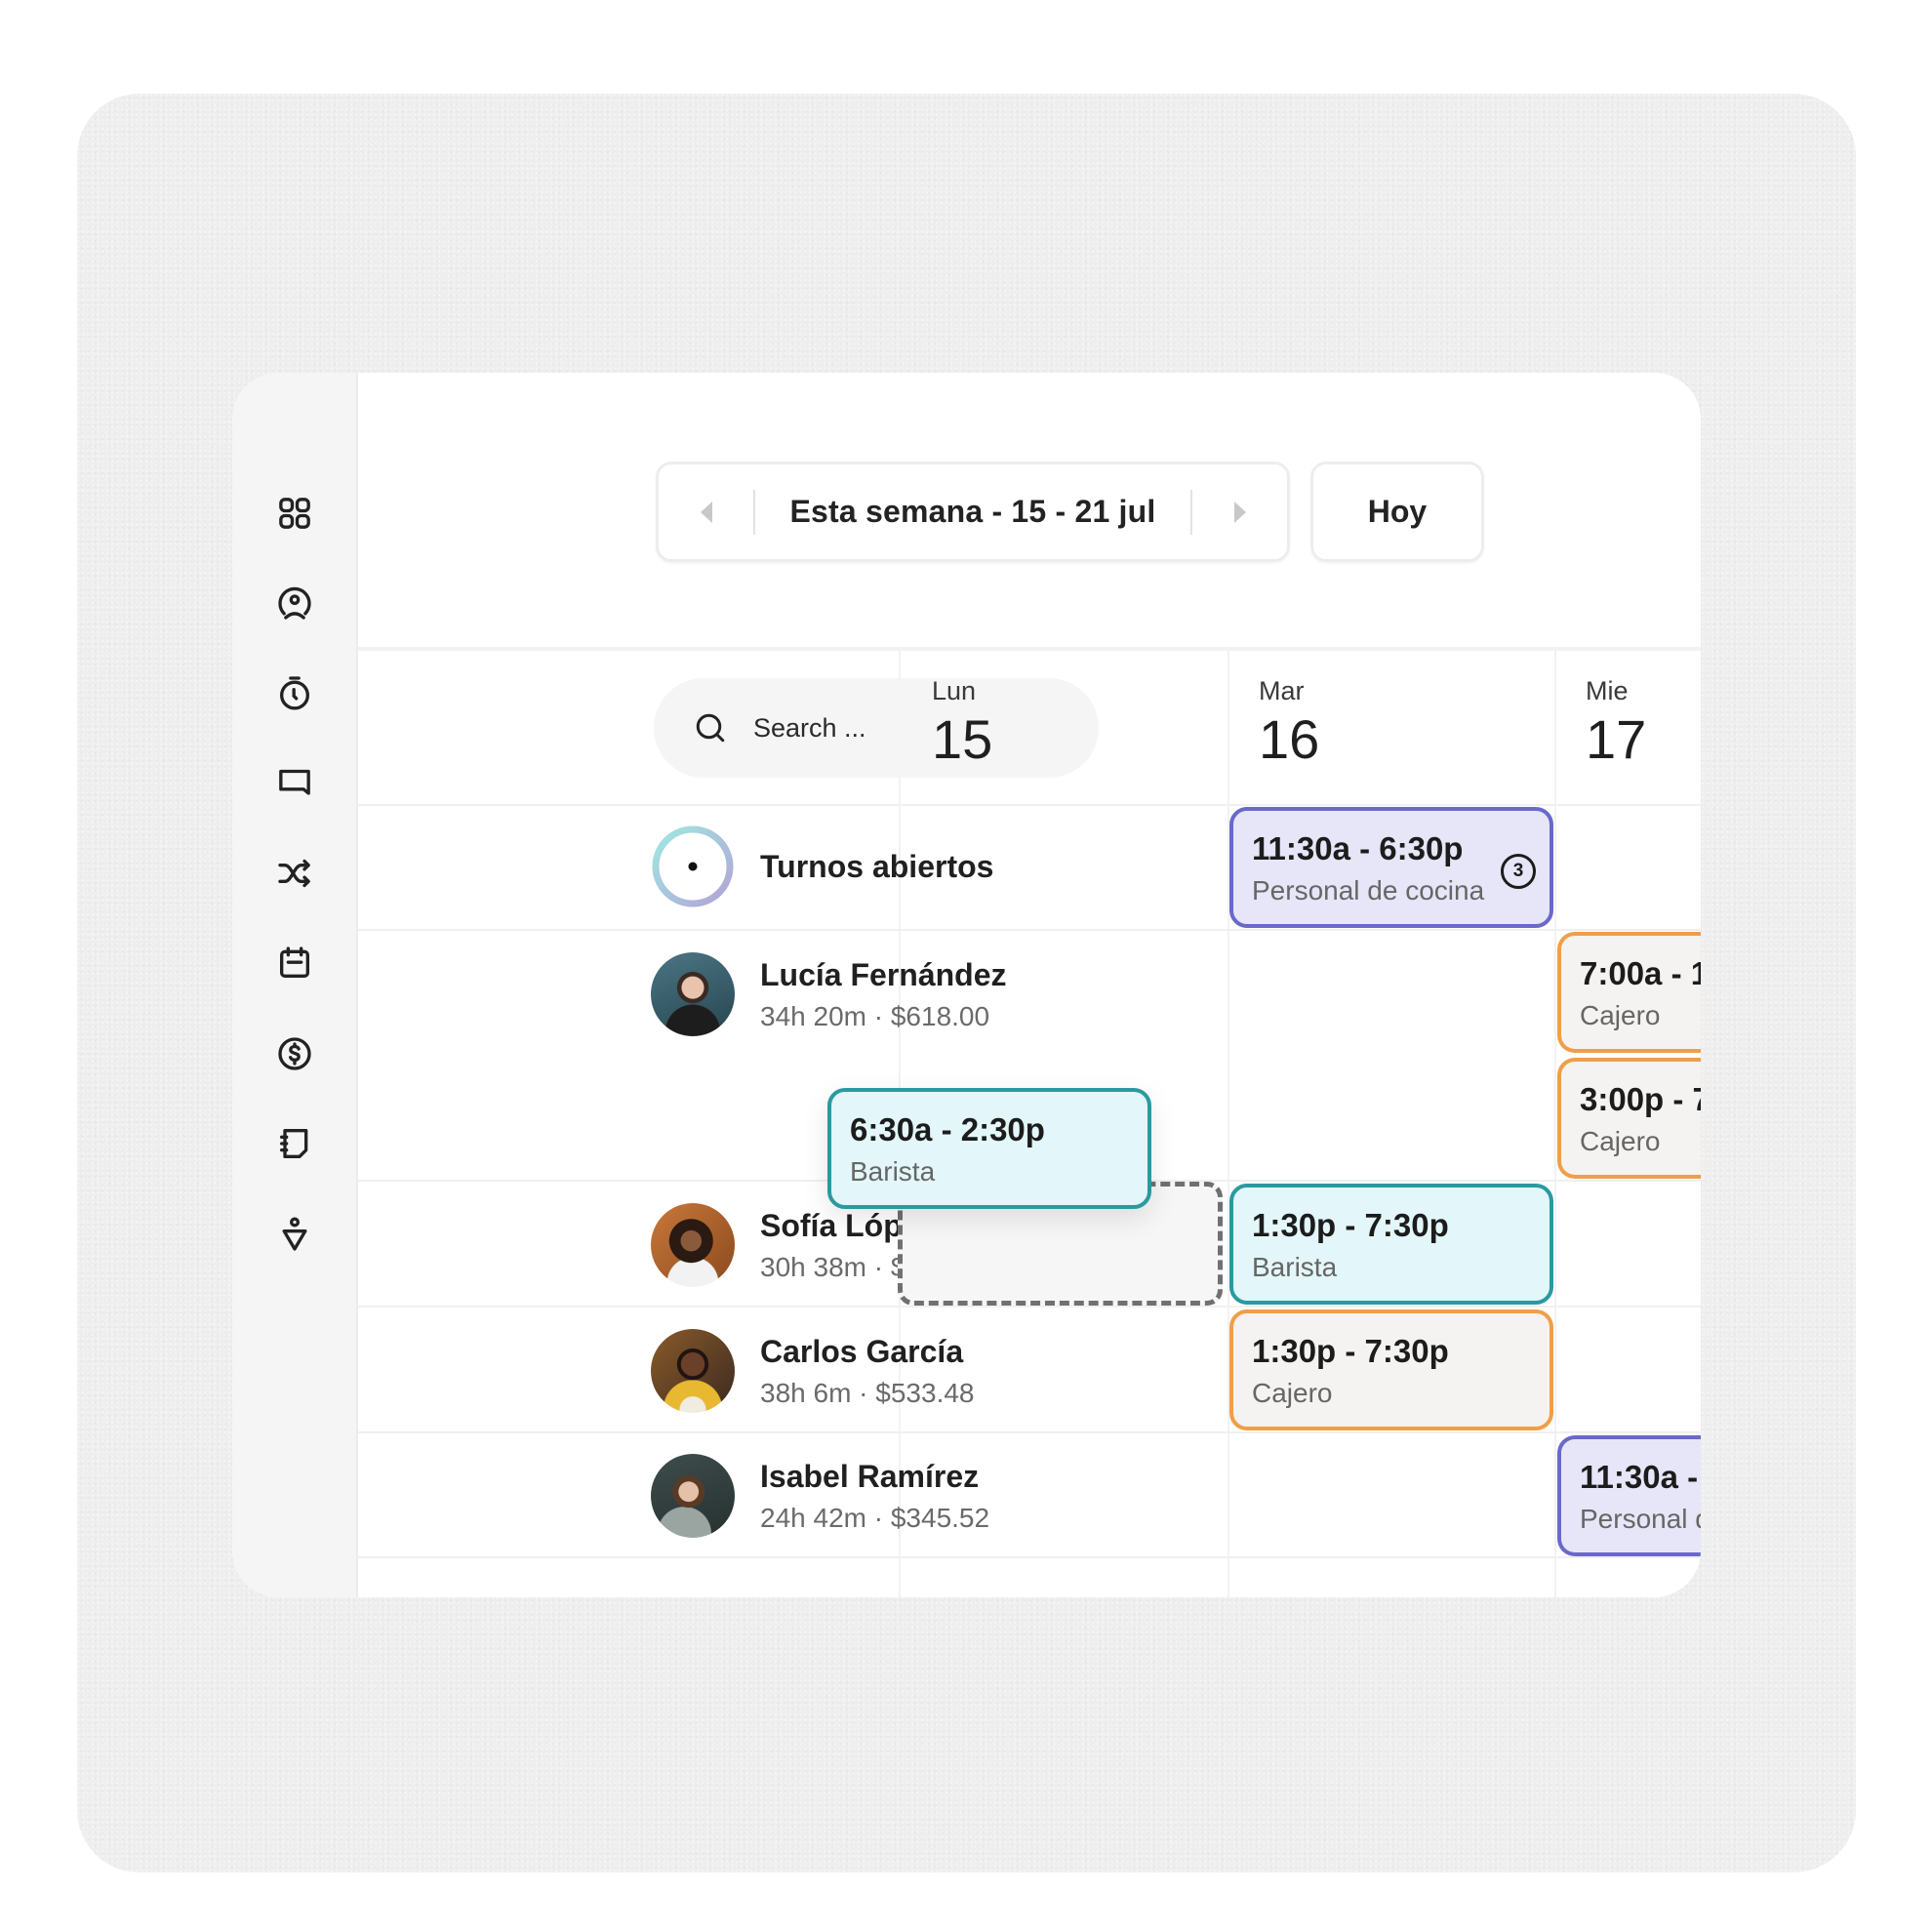  I want to click on open-shifts-label: Turnos abiertos, so click(877, 866).